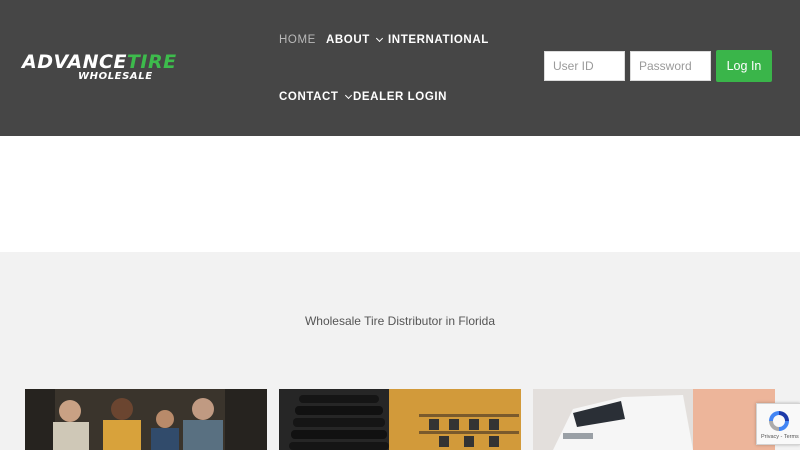  I want to click on tire-warehouse-image, so click(400, 419).